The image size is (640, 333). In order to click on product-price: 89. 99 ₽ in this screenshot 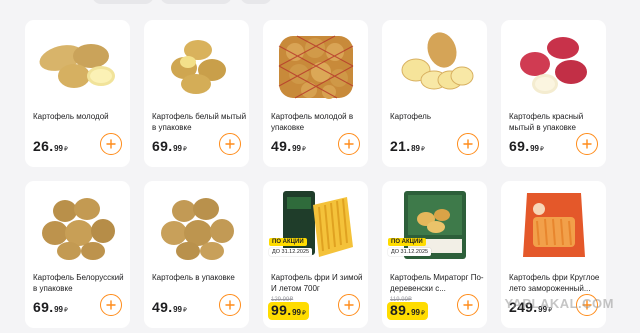, I will do `click(407, 311)`.